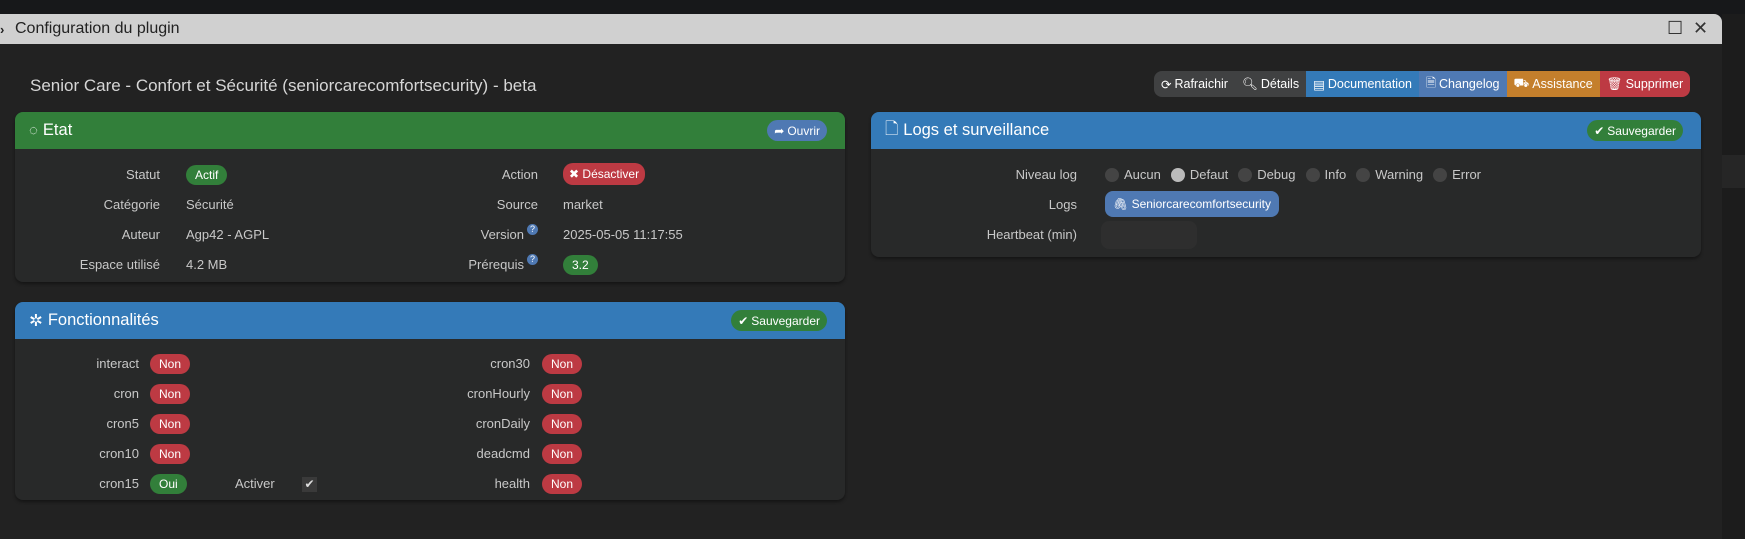 This screenshot has height=539, width=1745. What do you see at coordinates (207, 175) in the screenshot?
I see `statut-badge: Actif` at bounding box center [207, 175].